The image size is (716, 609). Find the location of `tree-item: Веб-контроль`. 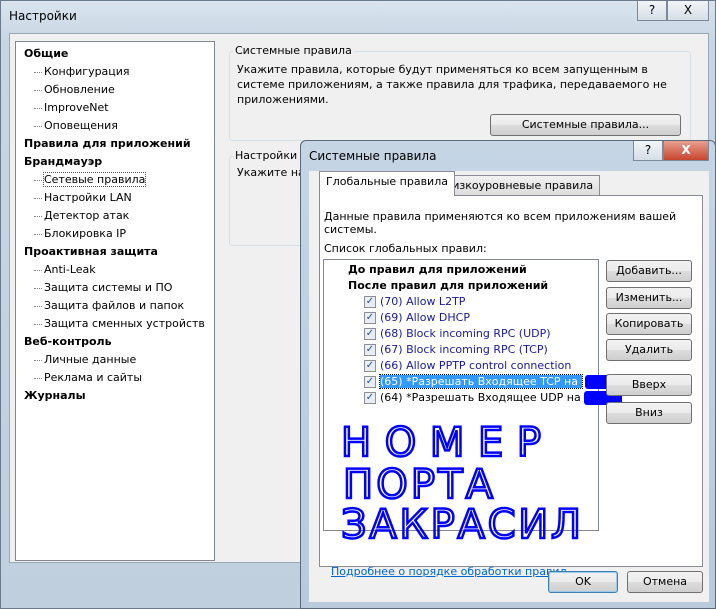

tree-item: Веб-контроль is located at coordinates (119, 342).